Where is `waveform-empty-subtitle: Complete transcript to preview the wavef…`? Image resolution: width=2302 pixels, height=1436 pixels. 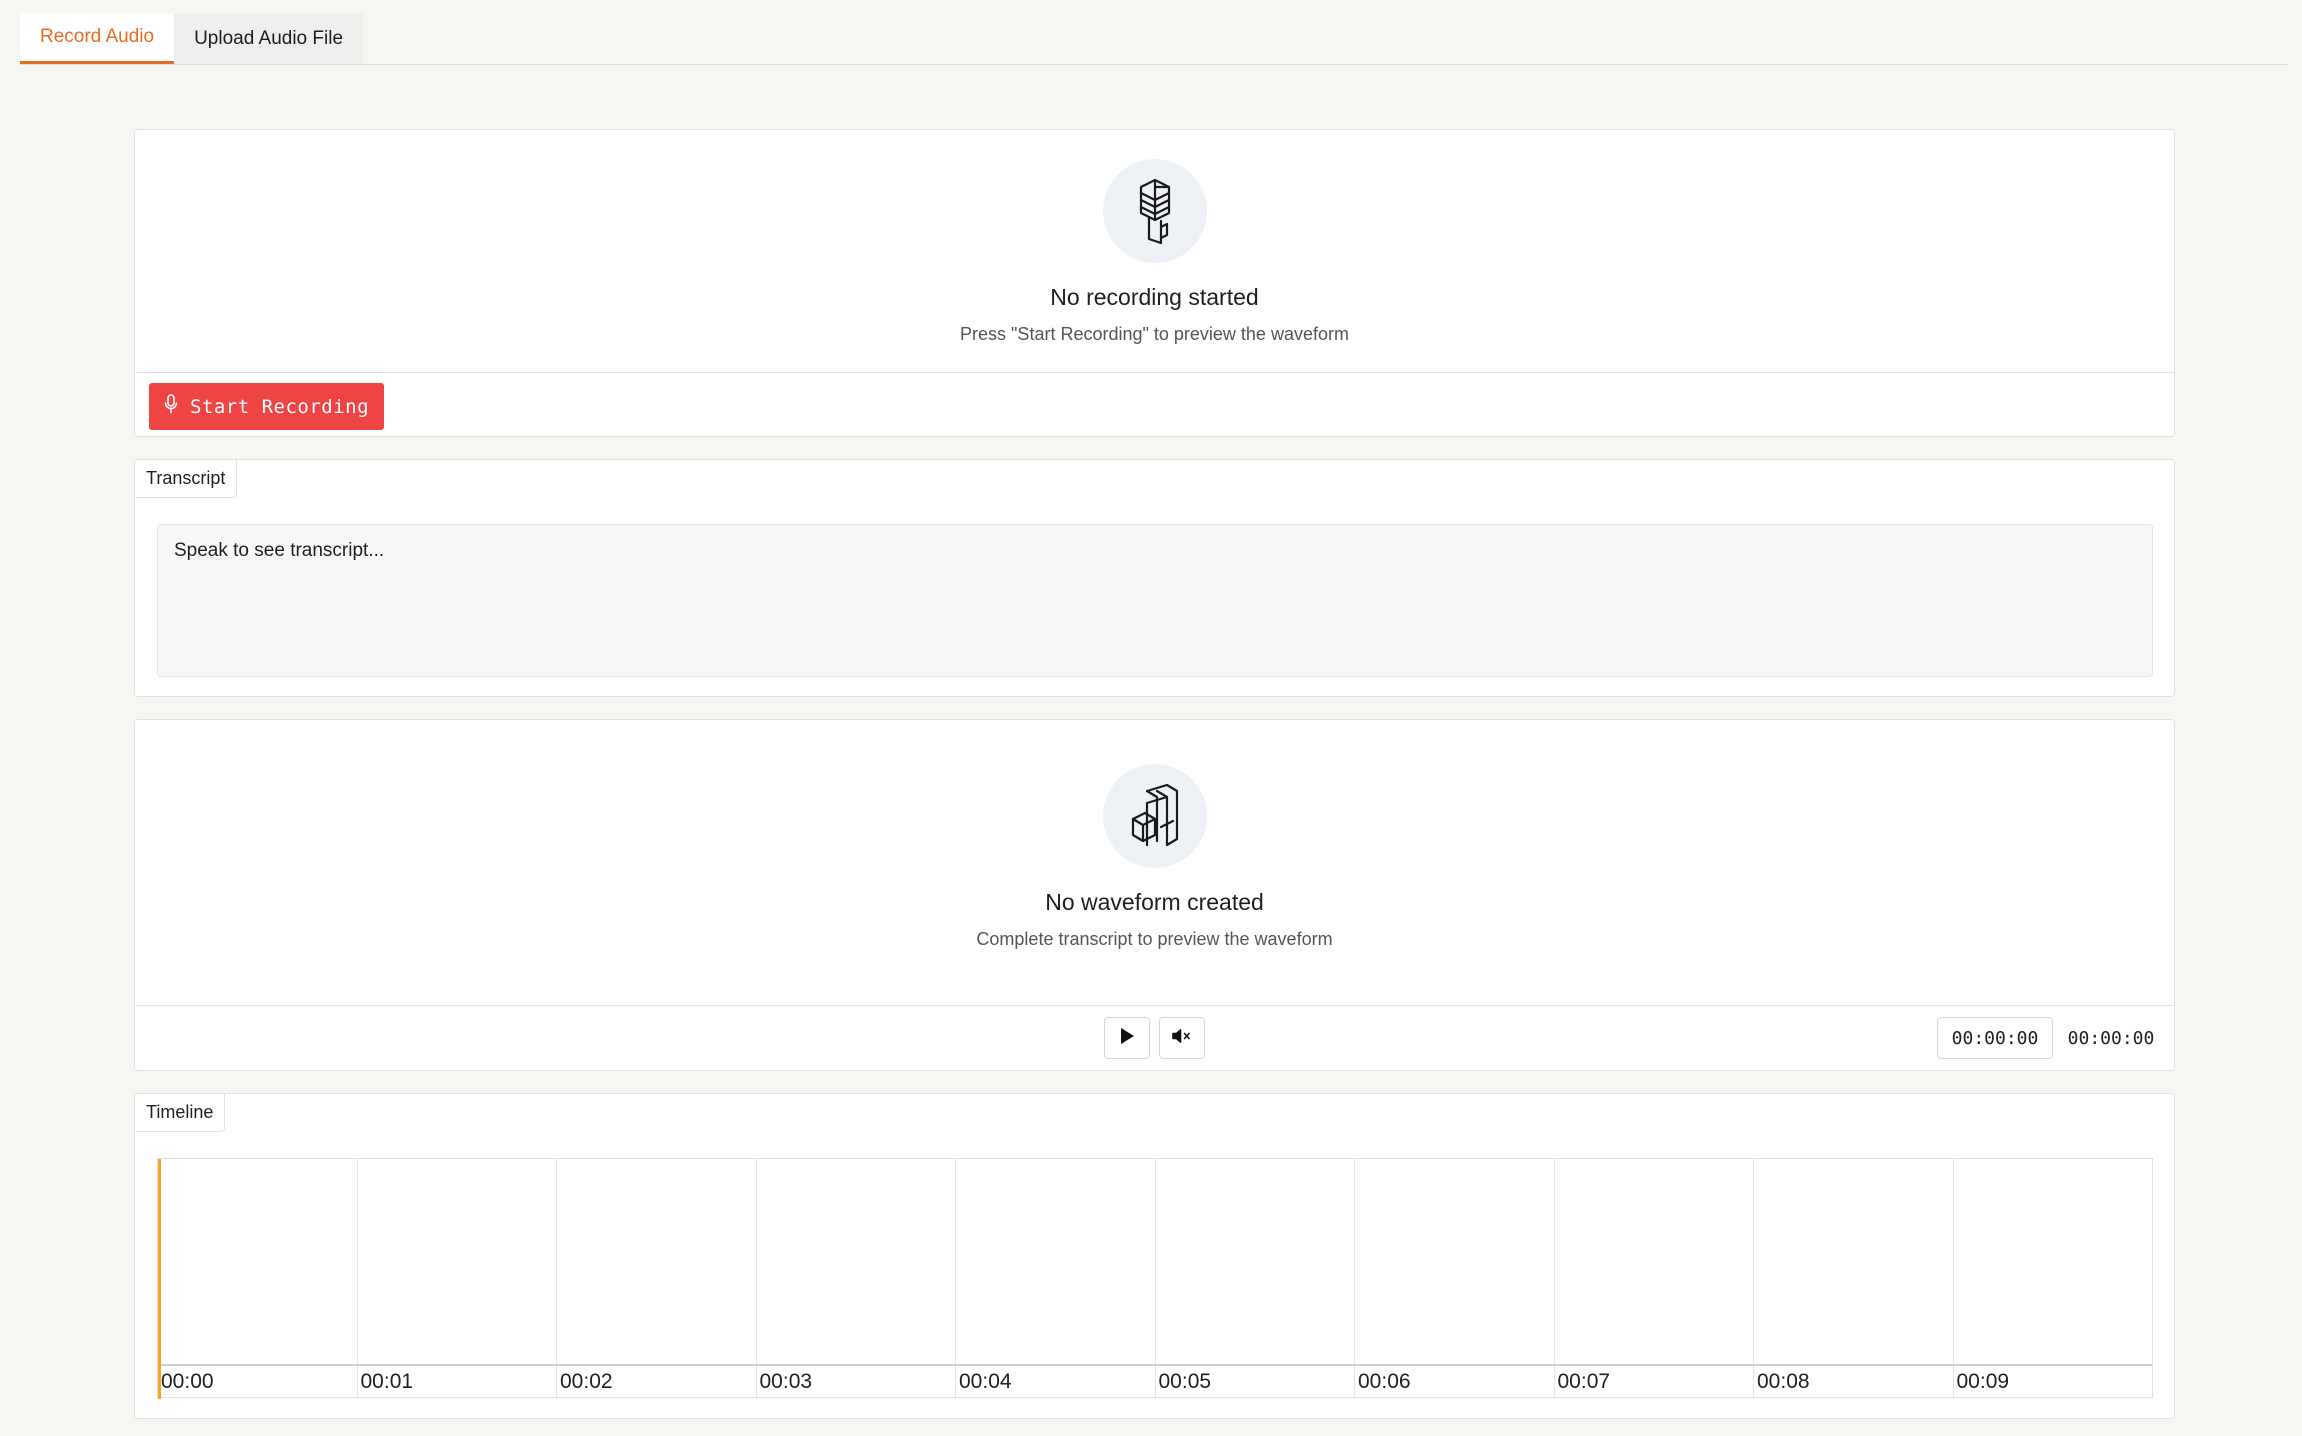 waveform-empty-subtitle: Complete transcript to preview the wavef… is located at coordinates (1154, 939).